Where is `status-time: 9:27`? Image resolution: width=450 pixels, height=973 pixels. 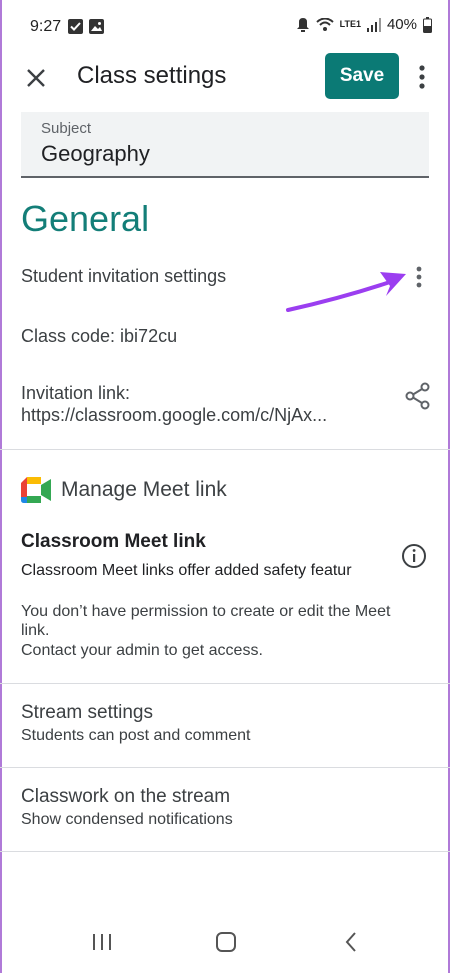
status-time: 9:27 is located at coordinates (46, 26).